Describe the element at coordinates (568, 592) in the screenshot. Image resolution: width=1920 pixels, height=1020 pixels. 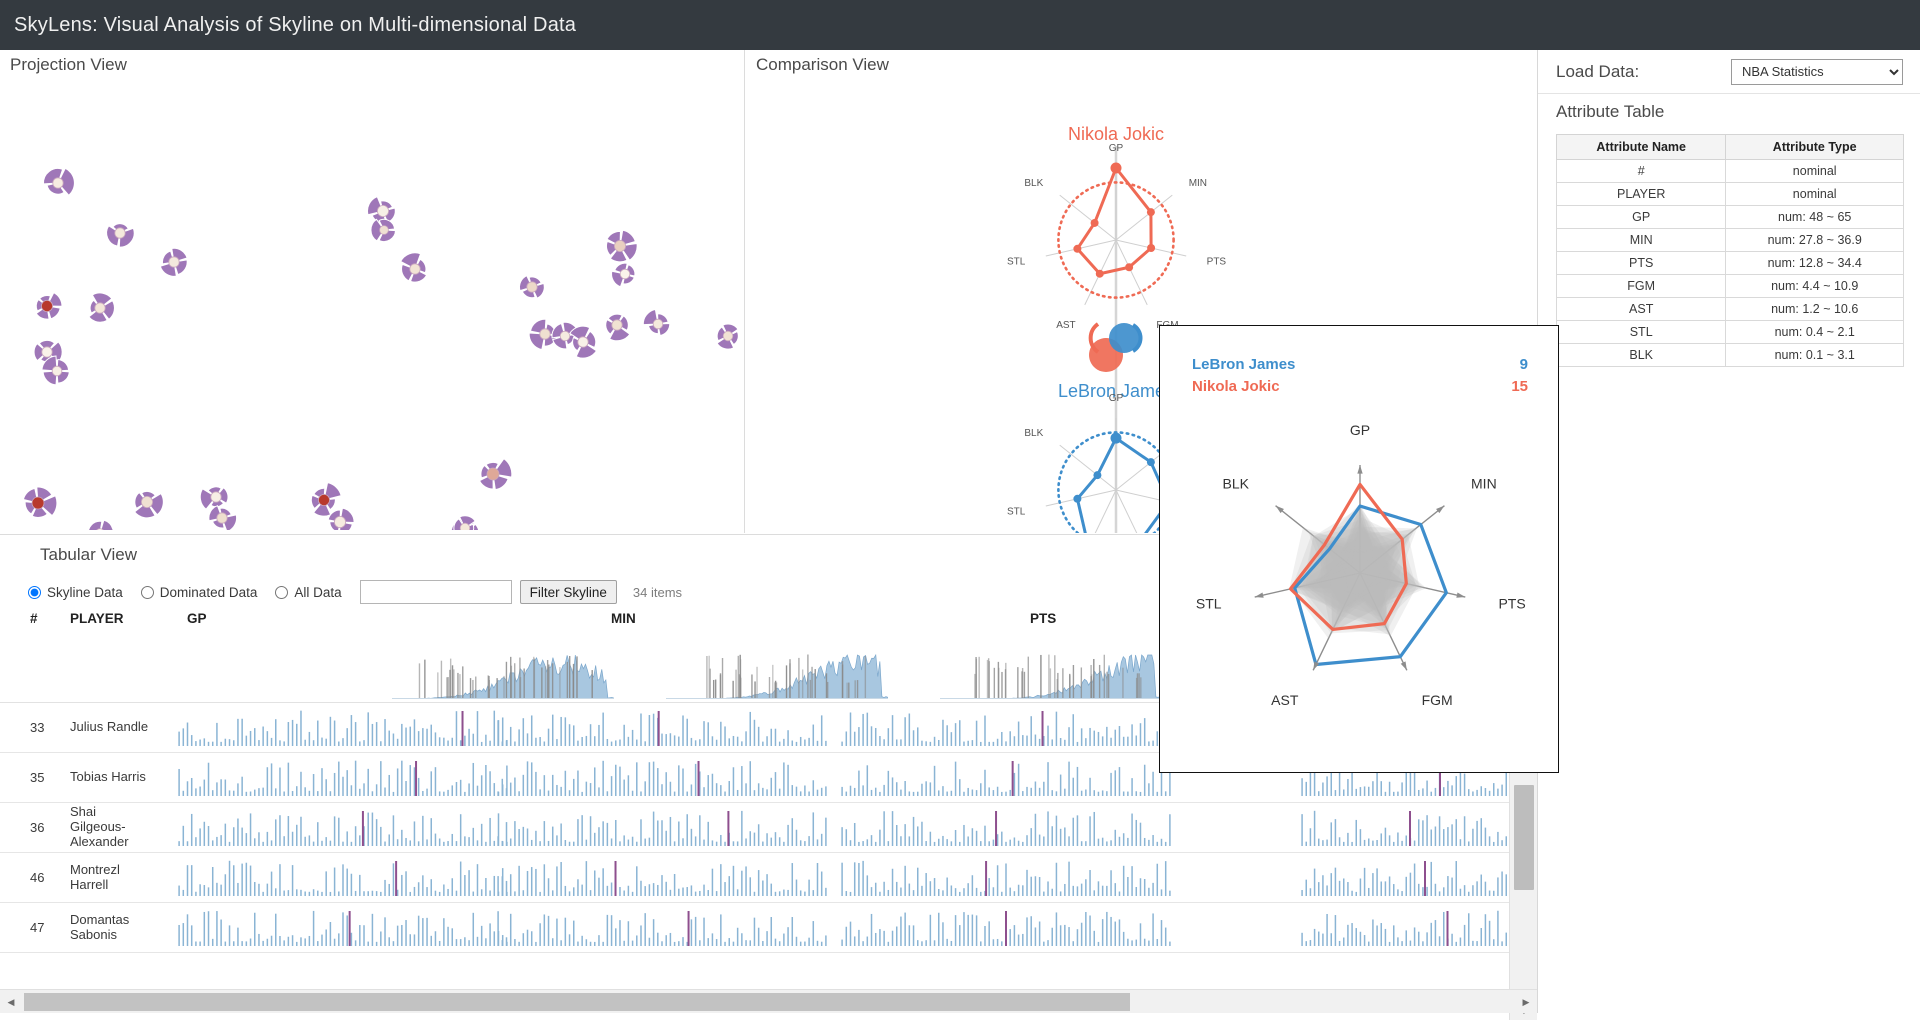
I see `filter-skyline-button: Filter Skyline` at that location.